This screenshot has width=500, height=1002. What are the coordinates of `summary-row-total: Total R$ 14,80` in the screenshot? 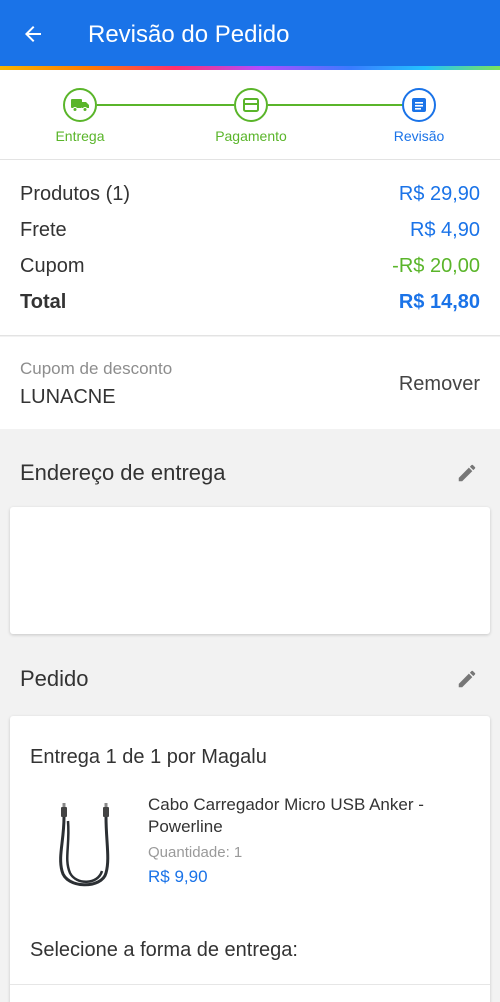 It's located at (250, 302).